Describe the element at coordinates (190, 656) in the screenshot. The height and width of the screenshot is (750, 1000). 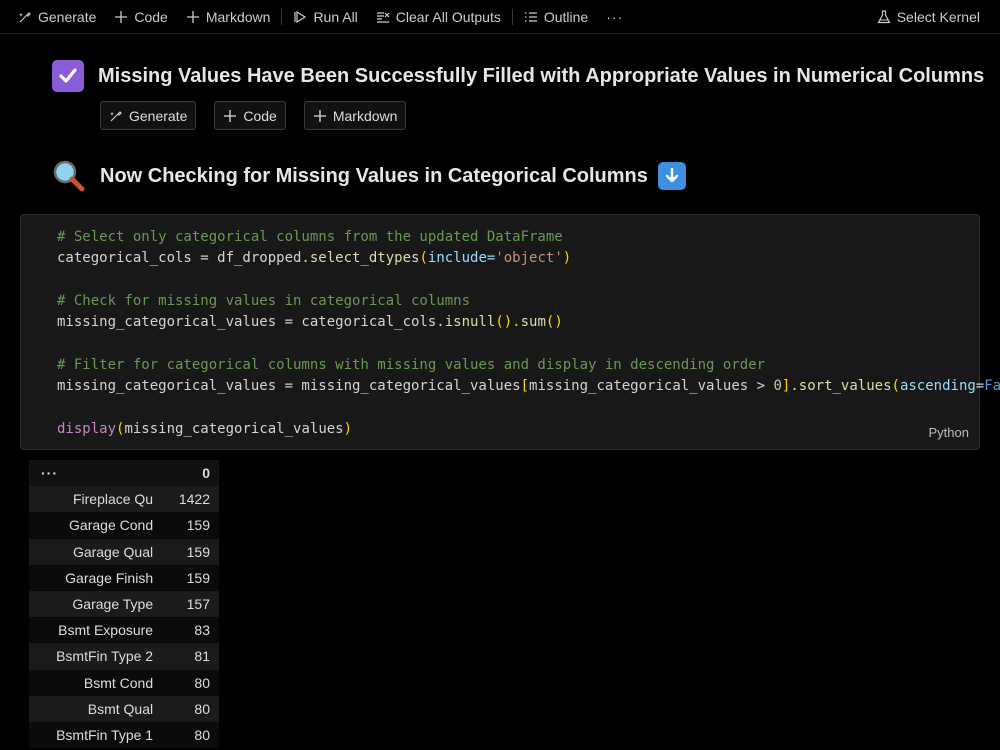
I see `row-value: 81` at that location.